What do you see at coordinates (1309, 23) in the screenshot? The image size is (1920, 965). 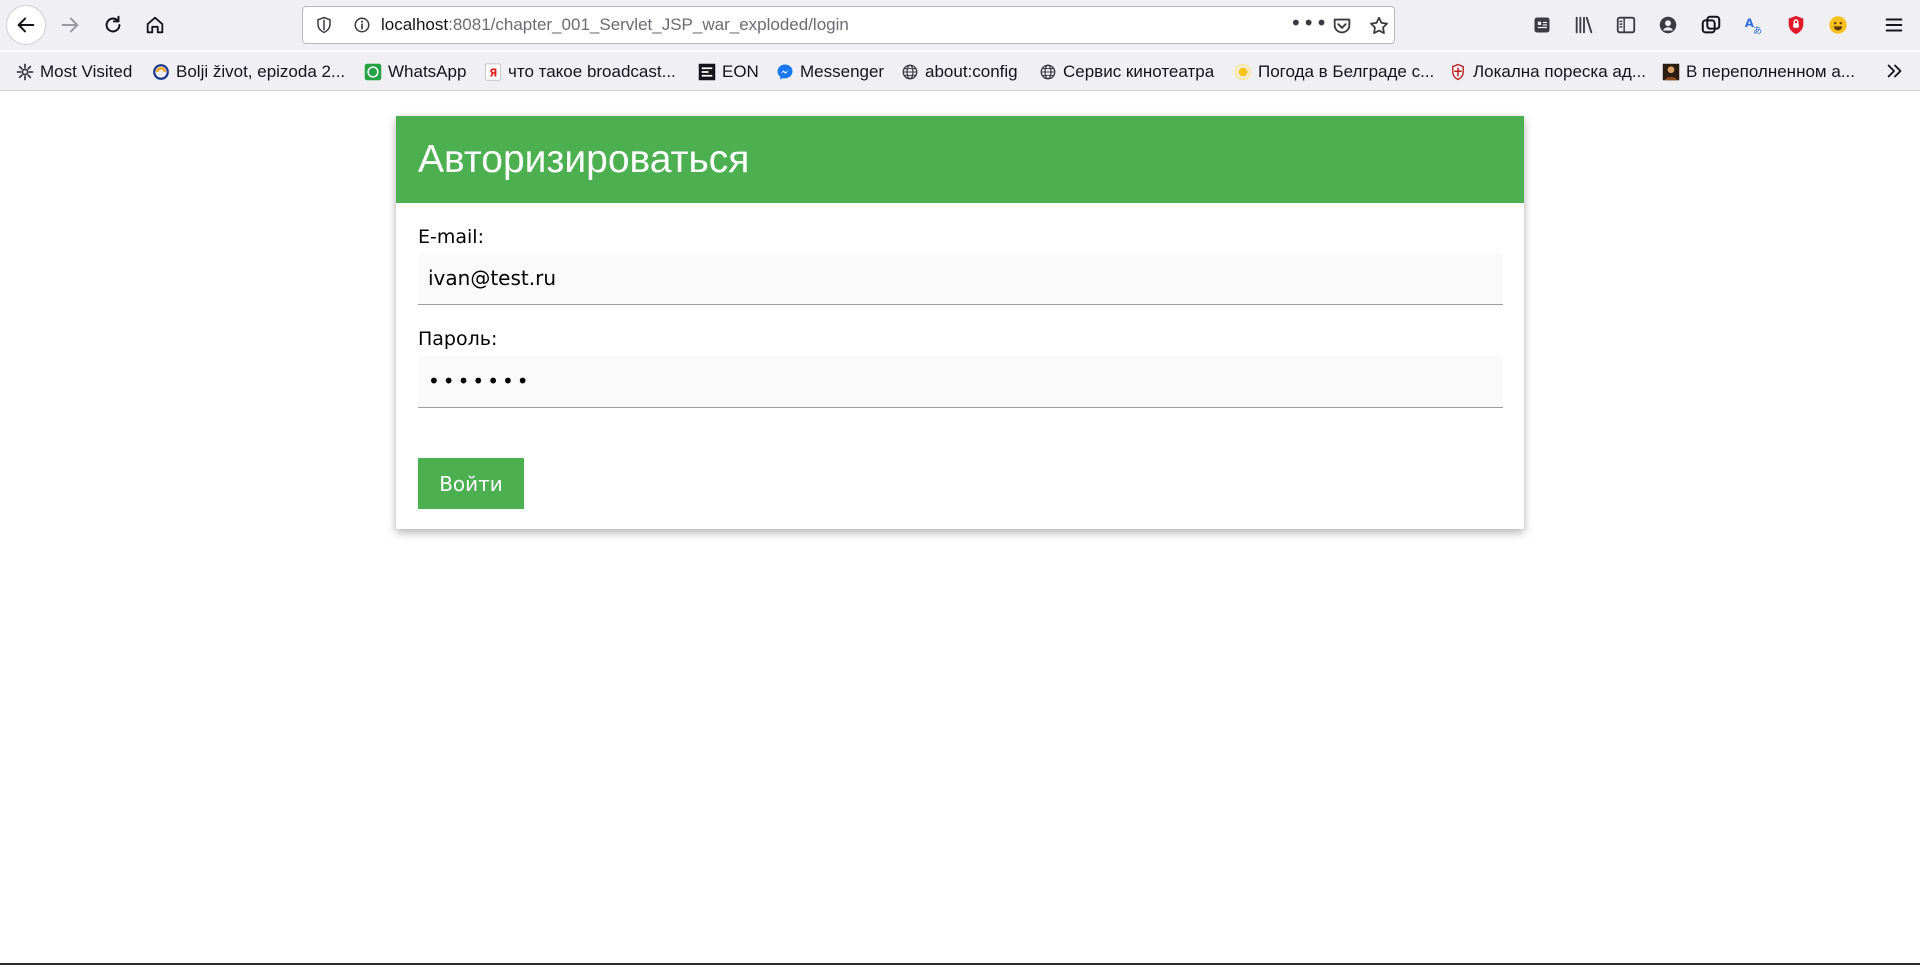 I see `page-actions-more-icon: •••` at bounding box center [1309, 23].